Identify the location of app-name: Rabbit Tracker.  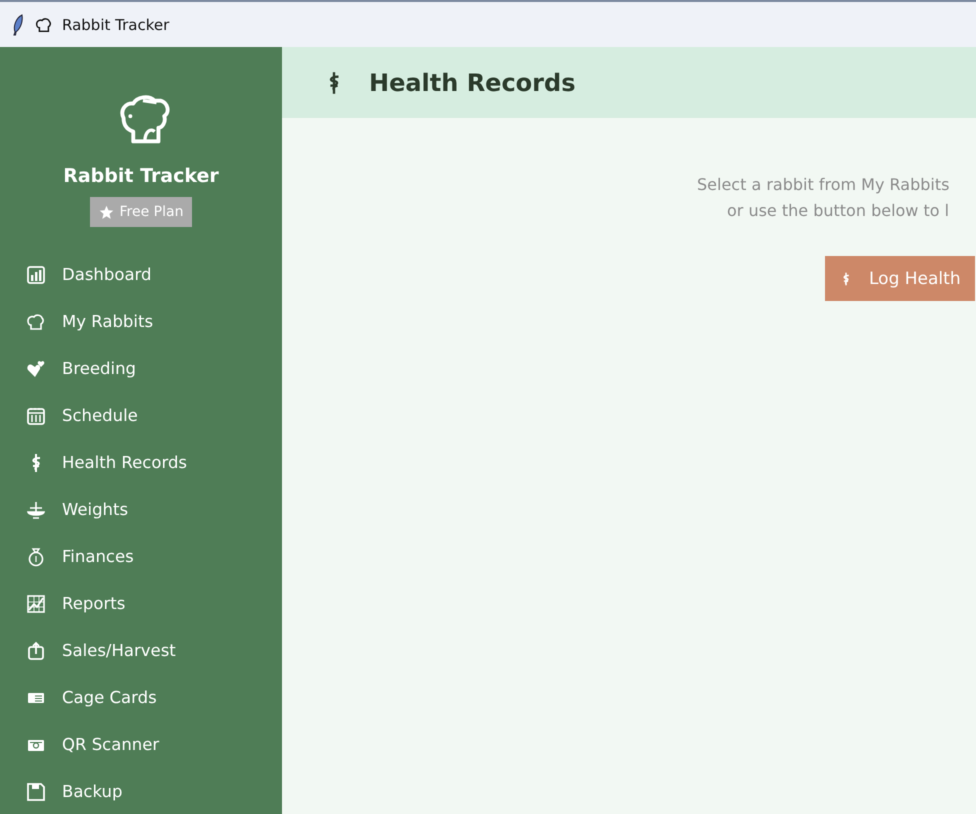
(141, 176).